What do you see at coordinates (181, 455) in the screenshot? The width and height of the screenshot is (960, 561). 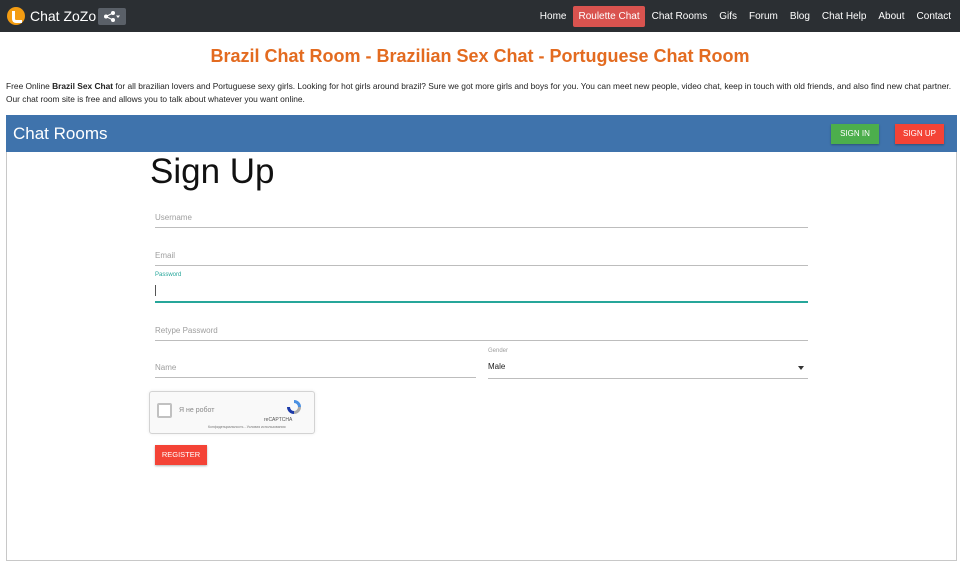 I see `register-button: REGISTER` at bounding box center [181, 455].